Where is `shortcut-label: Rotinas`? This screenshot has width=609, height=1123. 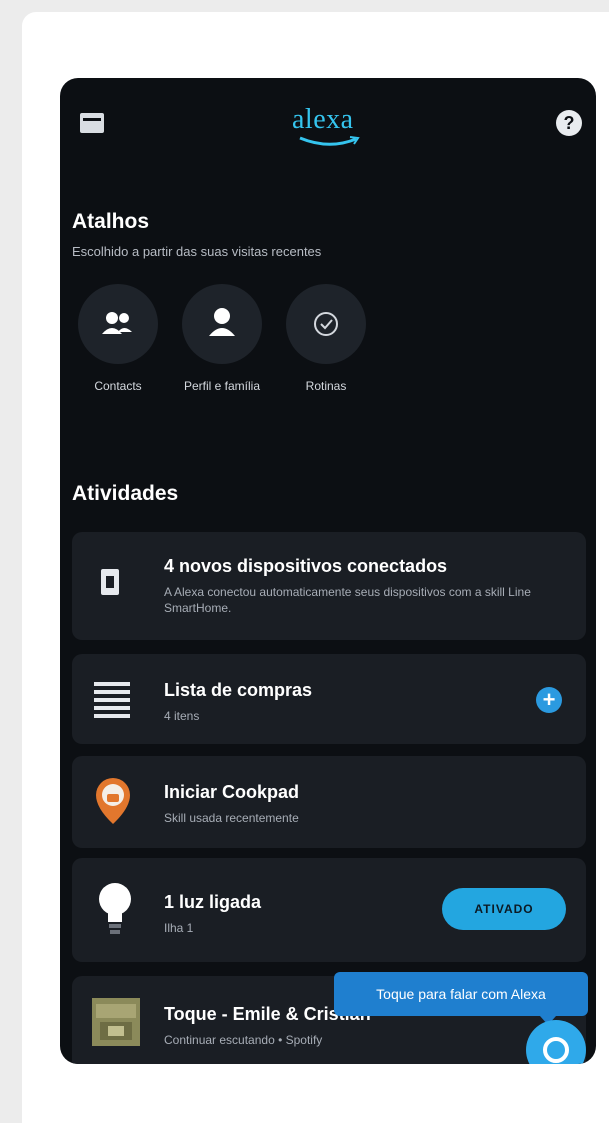 shortcut-label: Rotinas is located at coordinates (326, 386).